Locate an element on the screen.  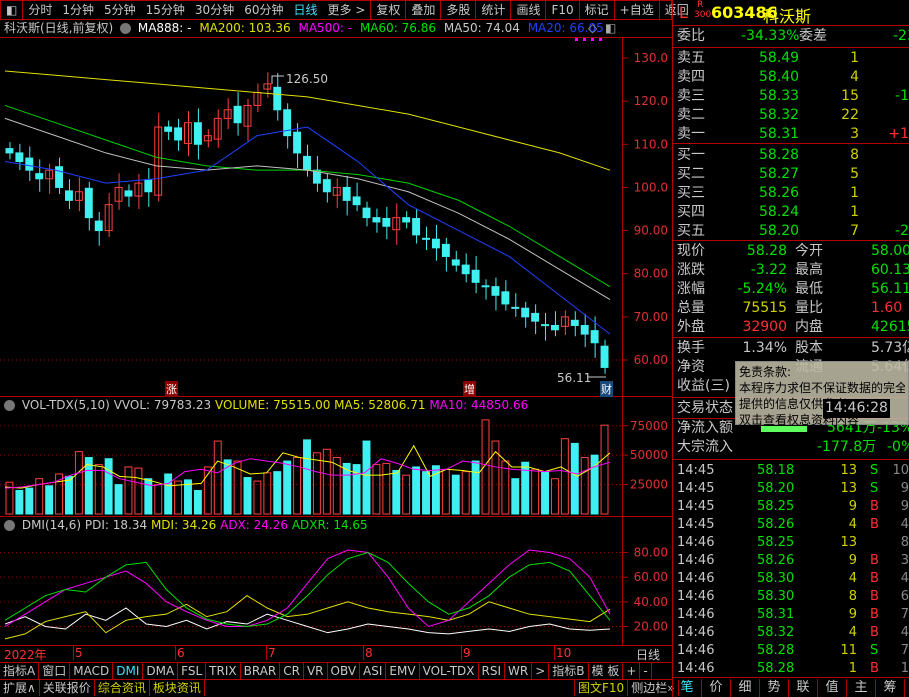
indicator-tab: EMV is located at coordinates (403, 671).